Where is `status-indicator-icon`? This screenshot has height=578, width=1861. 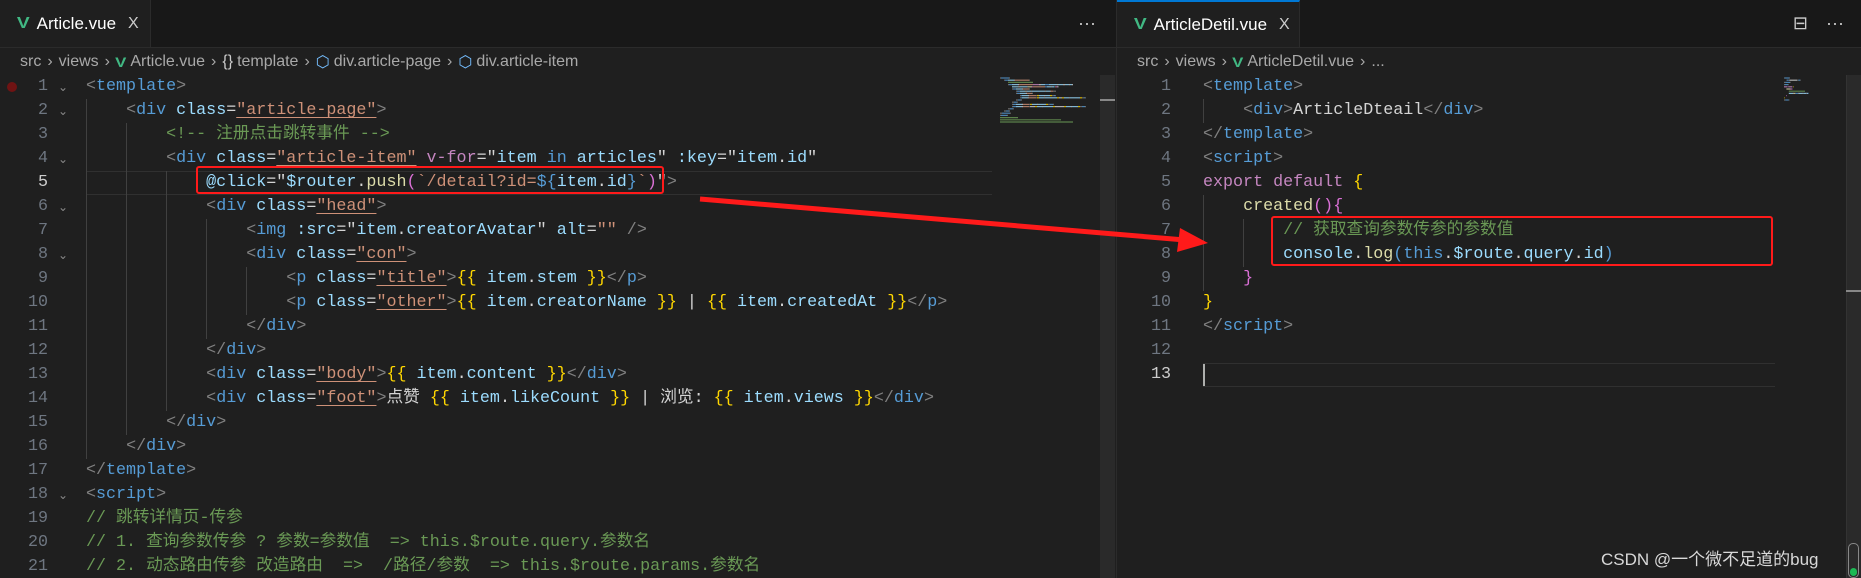
status-indicator-icon is located at coordinates (1853, 560).